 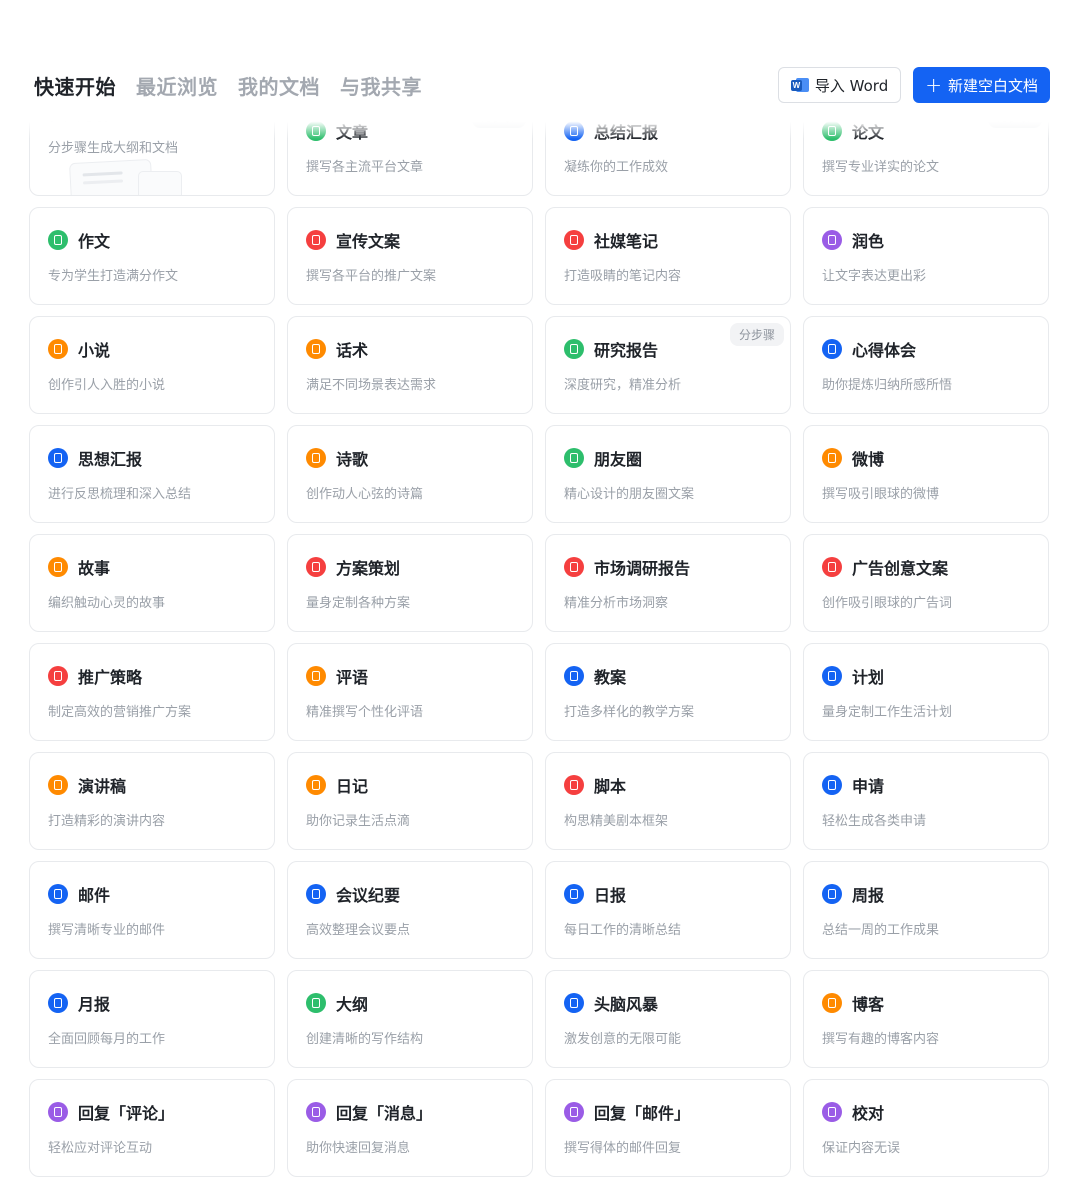 What do you see at coordinates (668, 692) in the screenshot?
I see `template-card: 教案 打造多样化的教学方案` at bounding box center [668, 692].